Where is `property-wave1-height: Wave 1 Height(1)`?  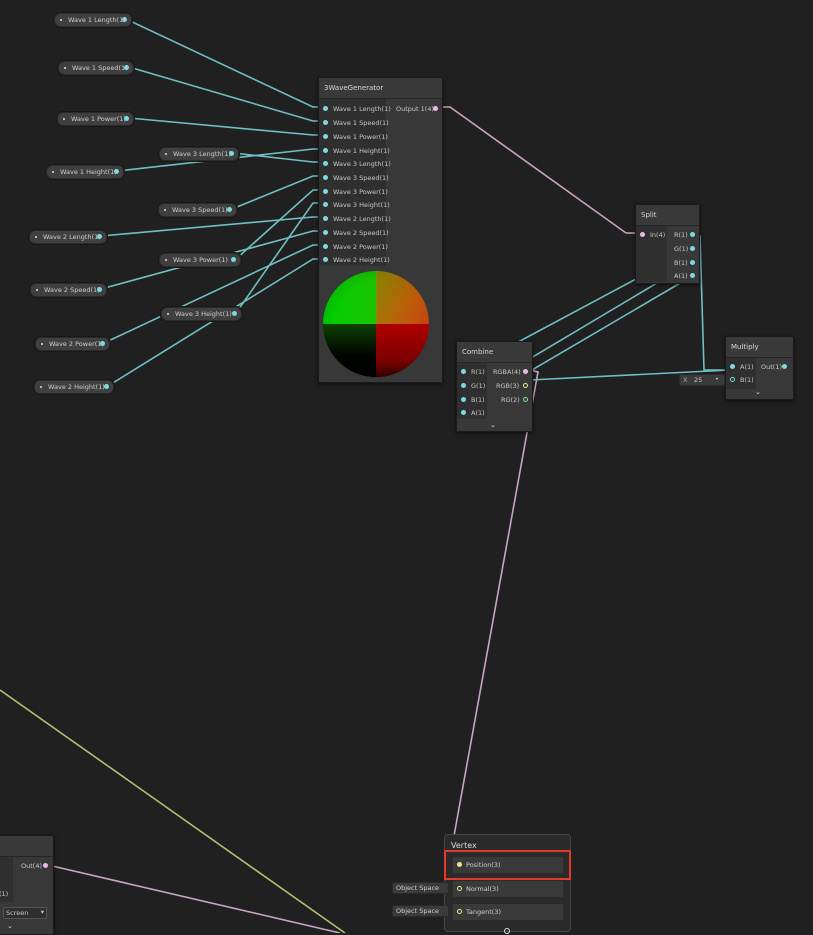
property-wave1-height: Wave 1 Height(1) is located at coordinates (85, 172).